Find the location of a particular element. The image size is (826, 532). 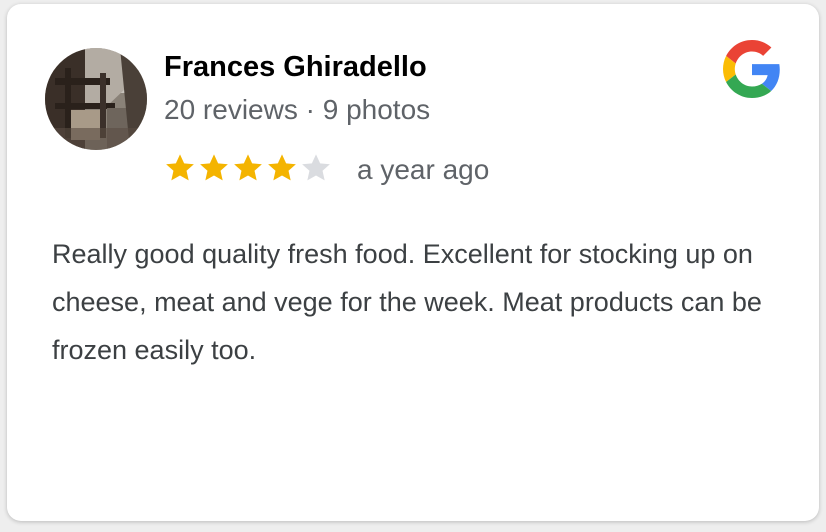

star-rating is located at coordinates (248, 168).